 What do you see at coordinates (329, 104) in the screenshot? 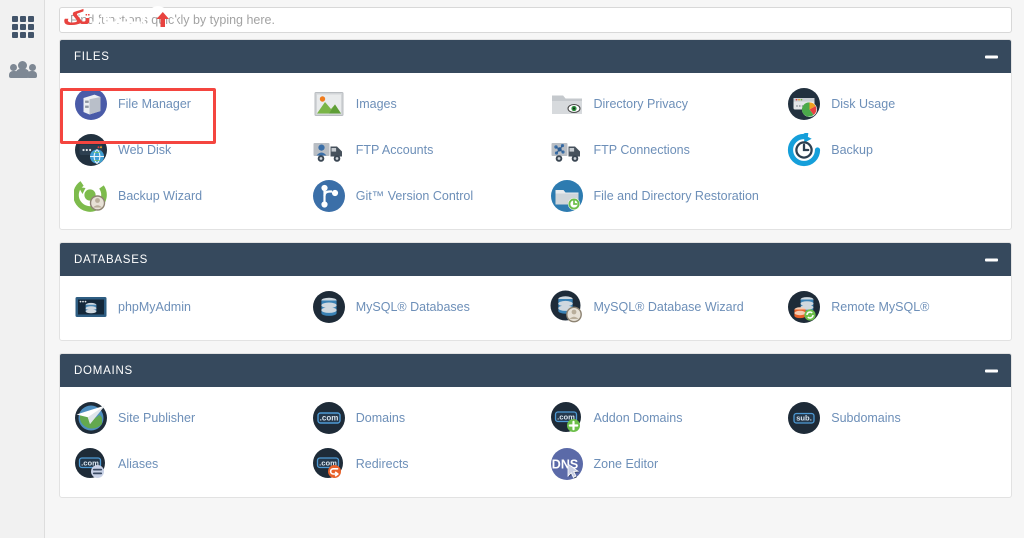
I see `images-icon` at bounding box center [329, 104].